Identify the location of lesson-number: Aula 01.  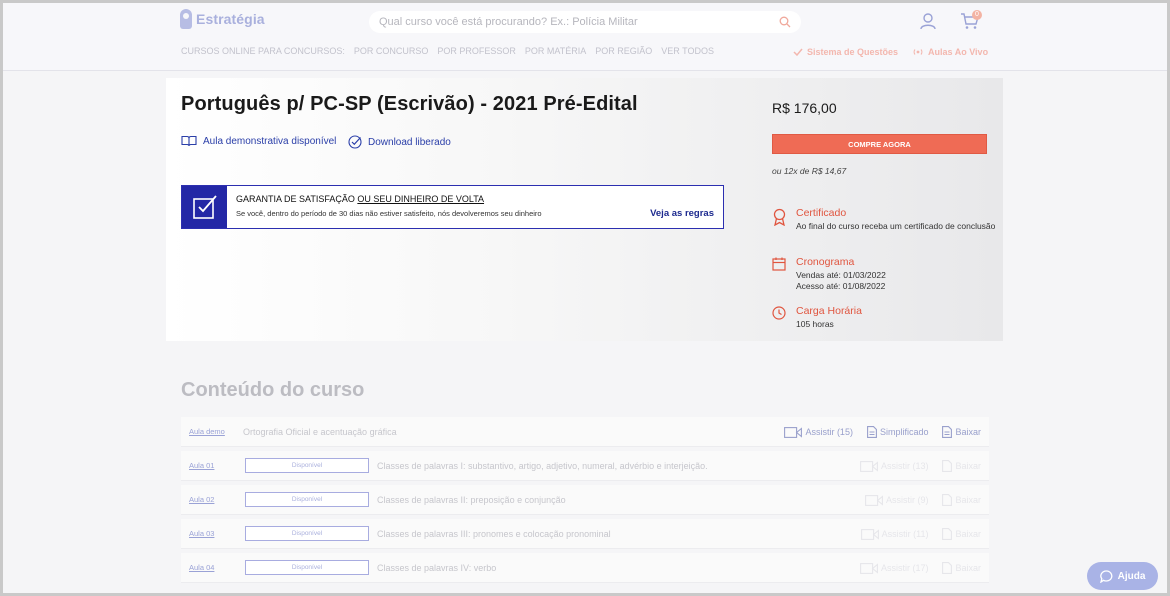
(201, 465).